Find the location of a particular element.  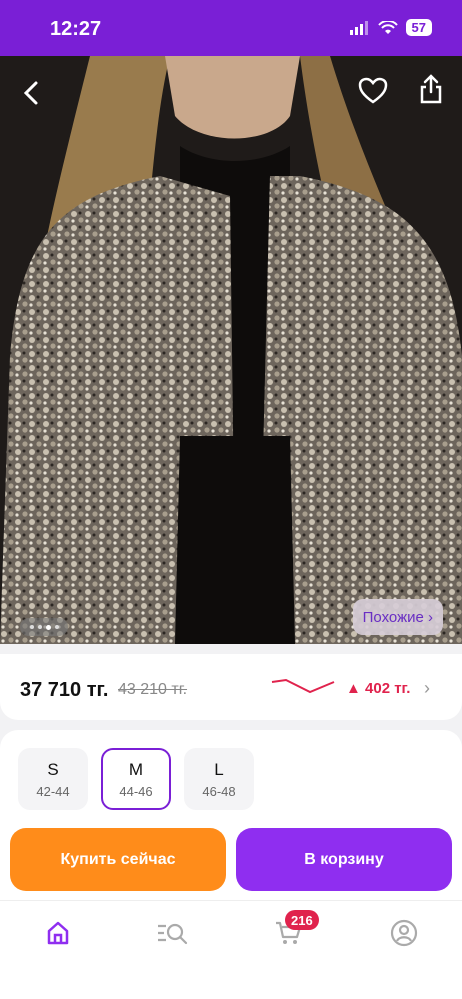

profile-icon is located at coordinates (404, 933).